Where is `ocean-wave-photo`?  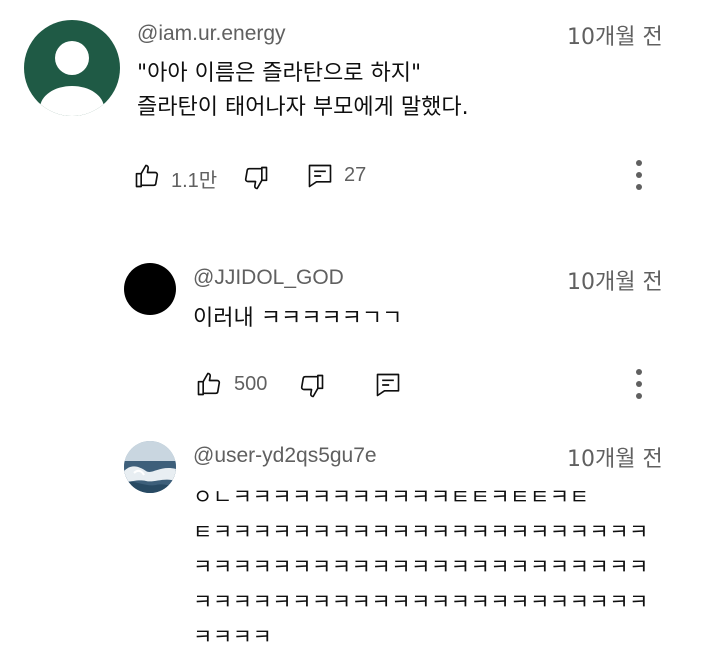
ocean-wave-photo is located at coordinates (150, 467).